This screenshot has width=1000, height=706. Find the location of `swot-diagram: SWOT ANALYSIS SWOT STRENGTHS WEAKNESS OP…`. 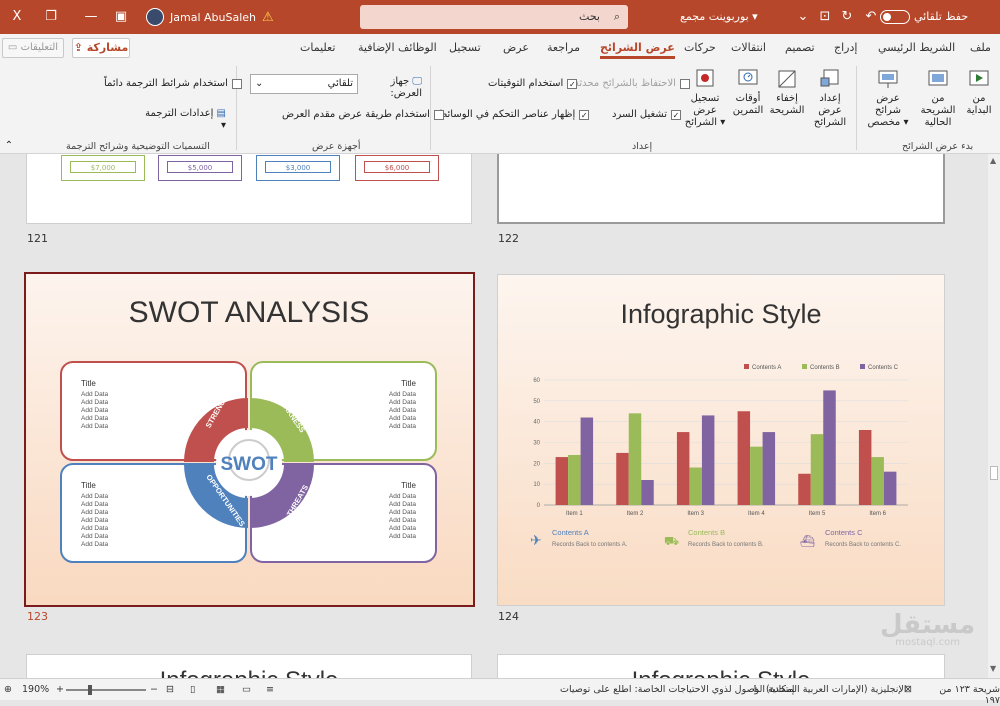

swot-diagram: SWOT ANALYSIS SWOT STRENGTHS WEAKNESS OP… is located at coordinates (248, 429).